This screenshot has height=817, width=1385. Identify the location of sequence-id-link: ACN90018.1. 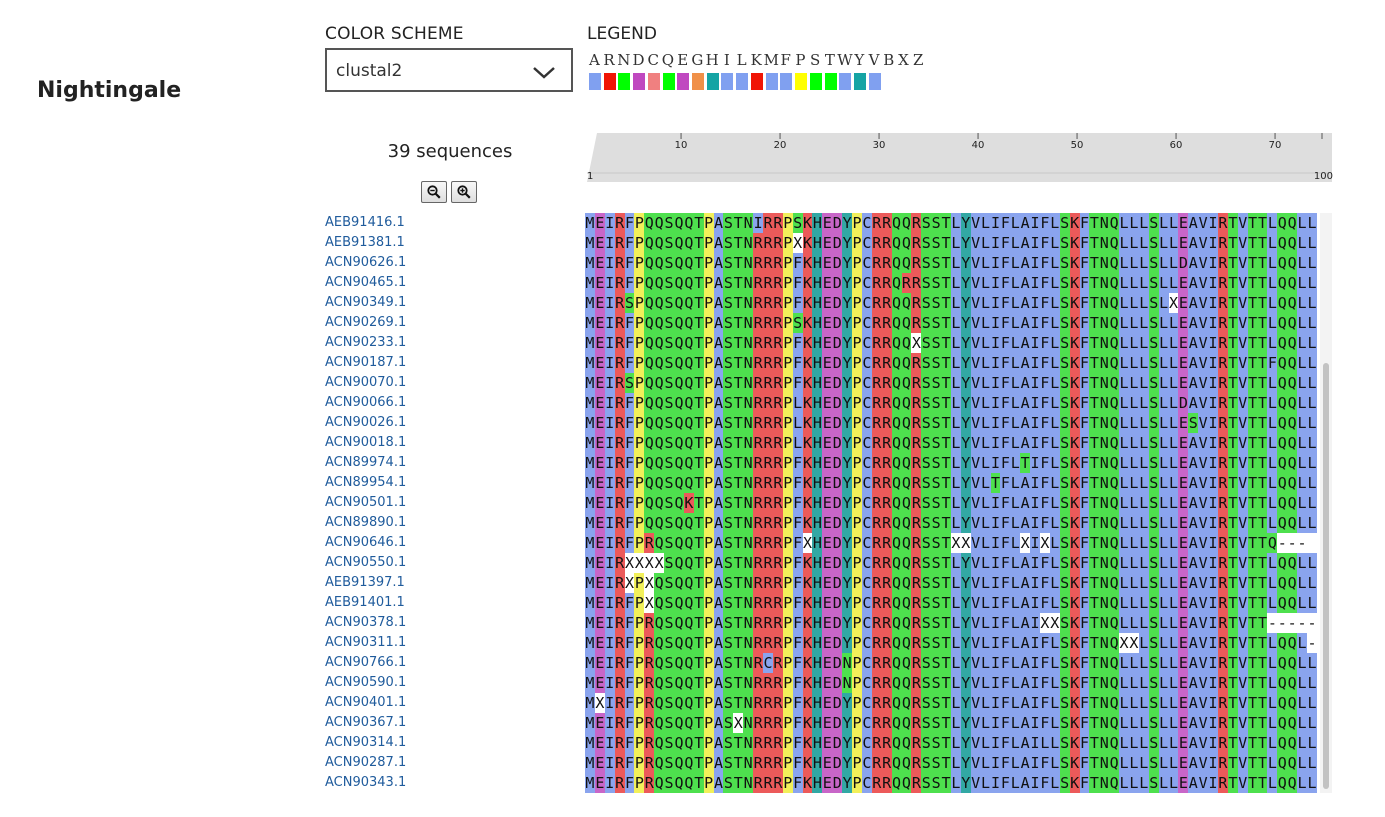
(365, 443).